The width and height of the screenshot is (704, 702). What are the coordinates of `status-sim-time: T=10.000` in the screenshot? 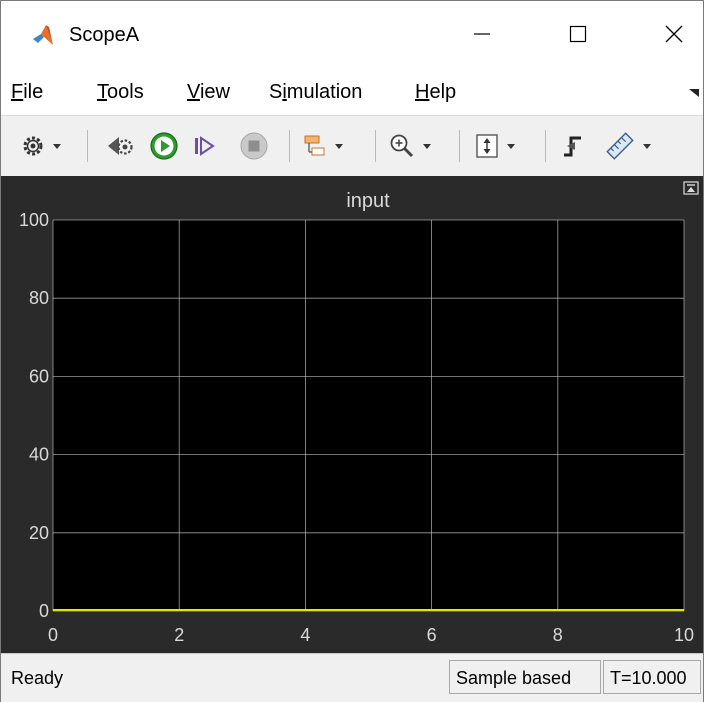 It's located at (652, 677).